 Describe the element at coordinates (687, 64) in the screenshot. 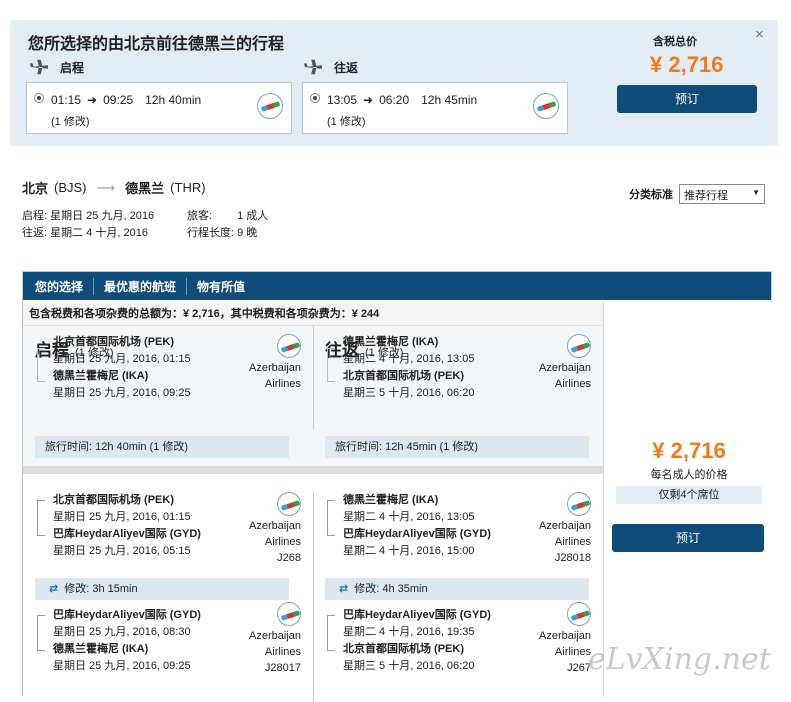

I see `total-price: ¥ 2,716` at that location.